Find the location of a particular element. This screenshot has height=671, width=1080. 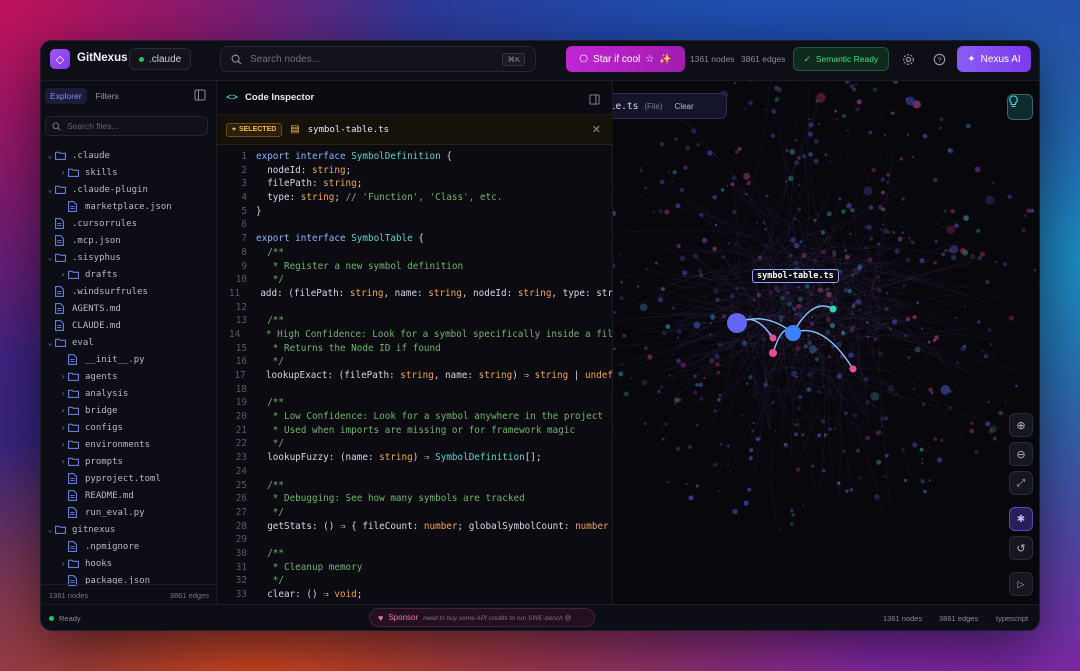

tree-file: CLAUDE.md is located at coordinates (129, 325).